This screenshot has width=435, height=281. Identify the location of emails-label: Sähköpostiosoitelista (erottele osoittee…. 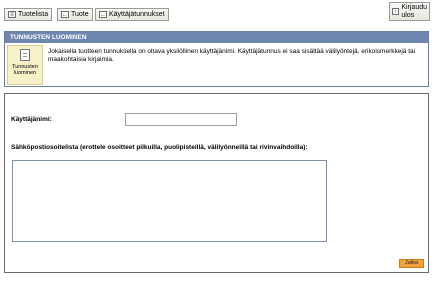
(159, 147).